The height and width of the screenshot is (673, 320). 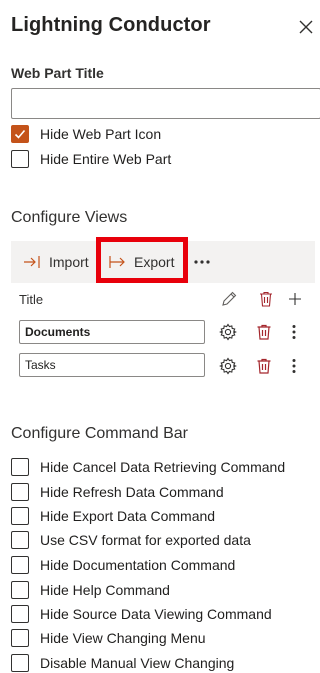 What do you see at coordinates (138, 565) in the screenshot?
I see `checkbox-label: Hide Documentation Command` at bounding box center [138, 565].